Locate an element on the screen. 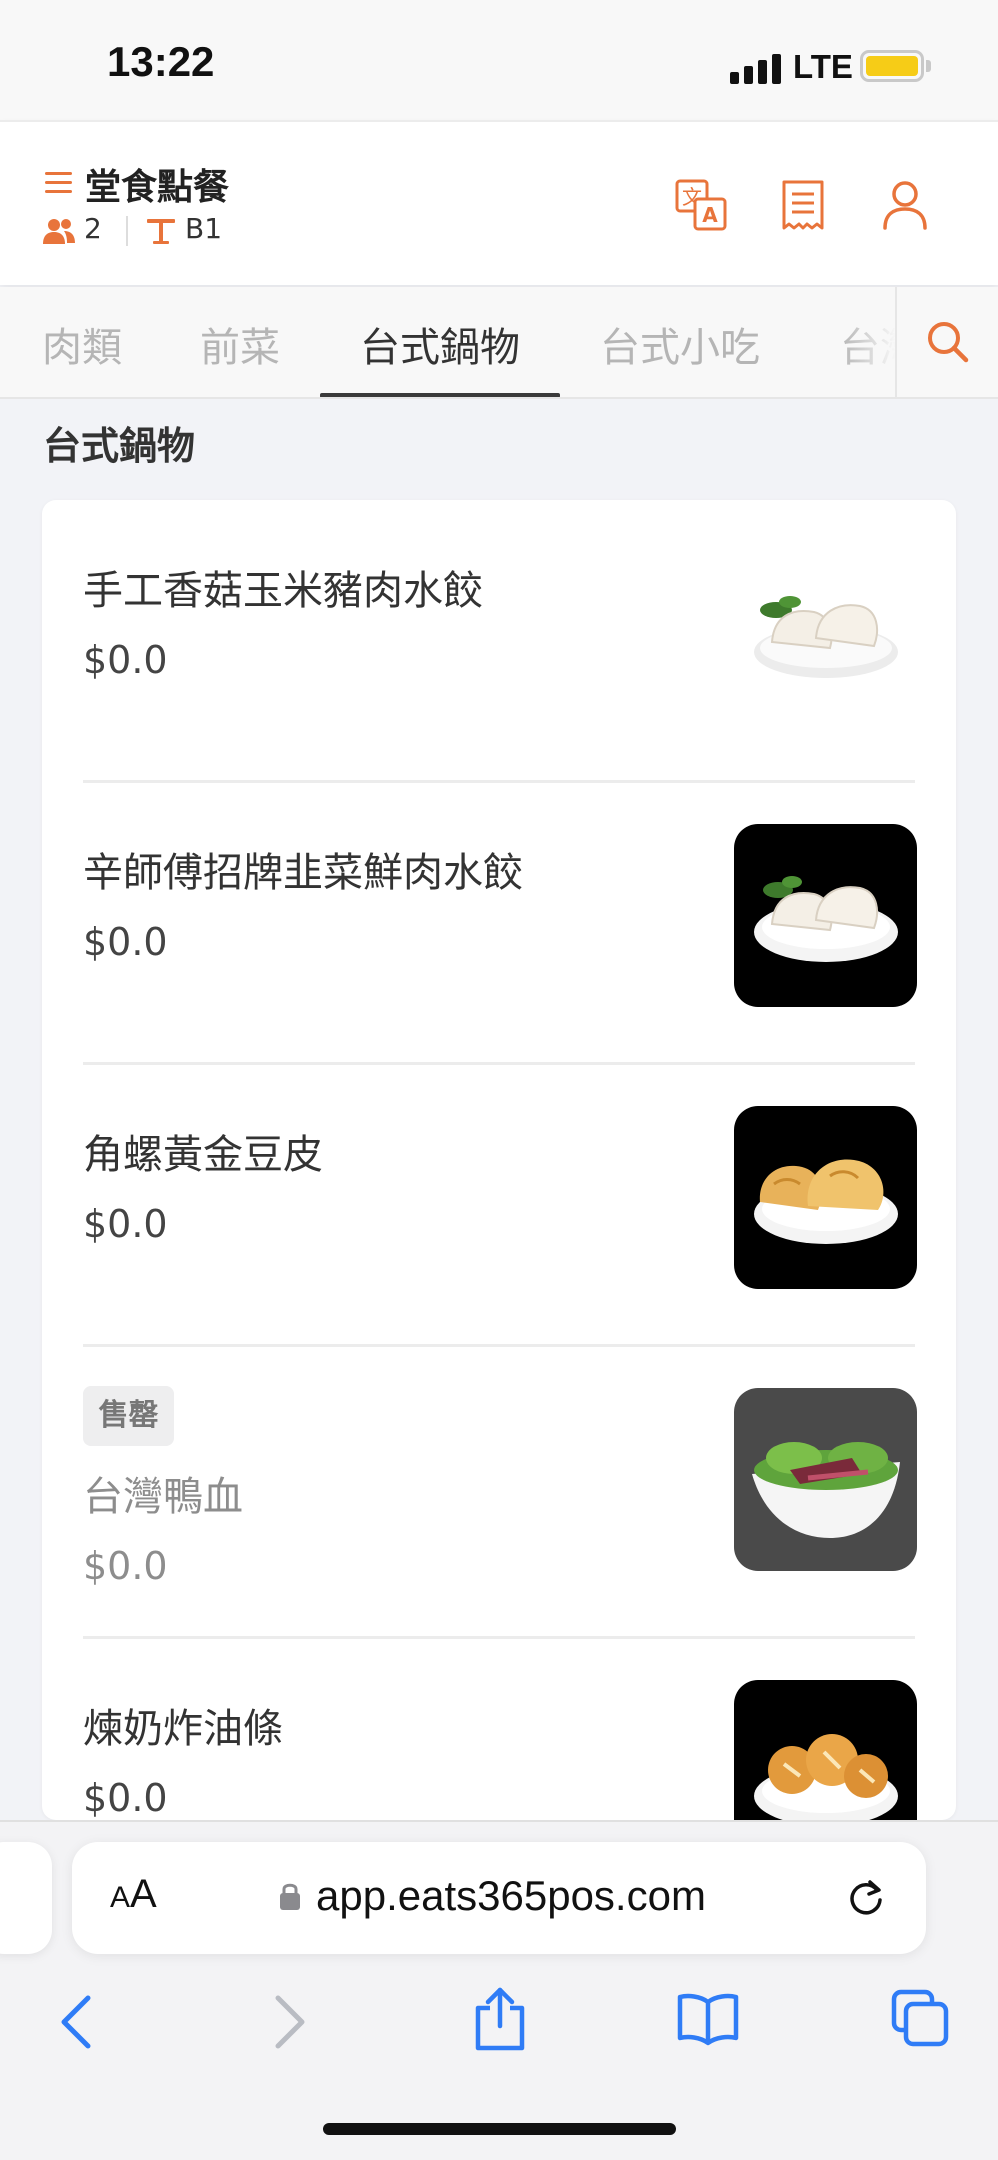 The image size is (998, 2160). reload-icon is located at coordinates (866, 1898).